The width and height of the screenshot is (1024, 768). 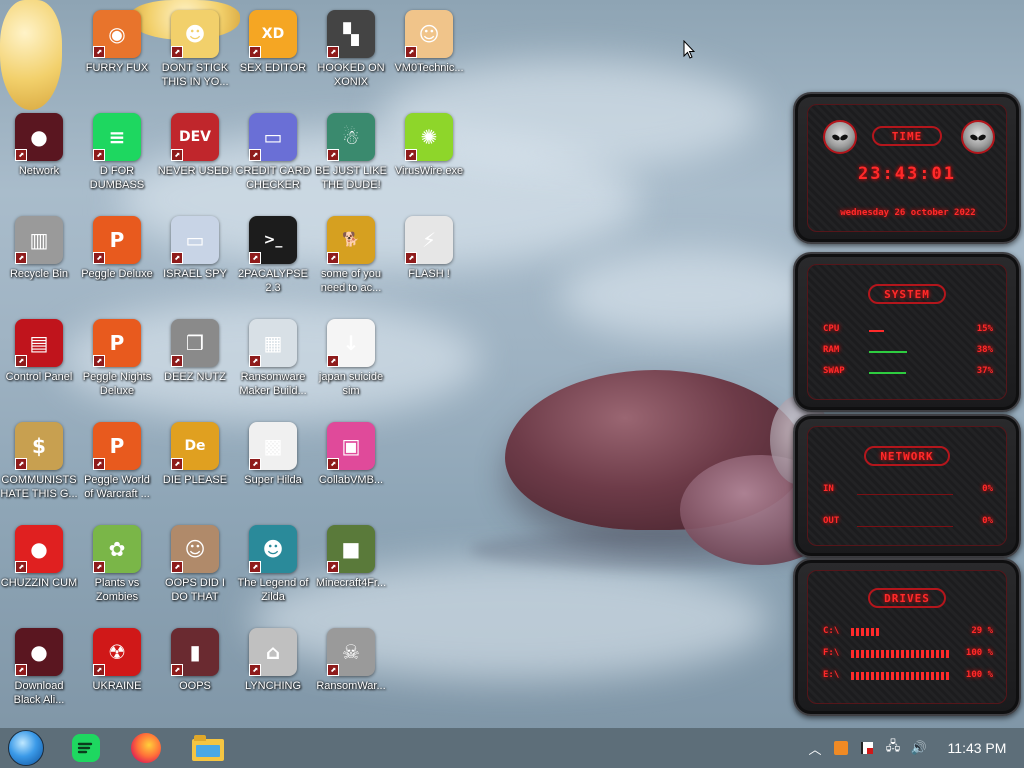 I want to click on desktop-icon-control-panel: ▤ ⬈ Control Panel, so click(x=39, y=363).